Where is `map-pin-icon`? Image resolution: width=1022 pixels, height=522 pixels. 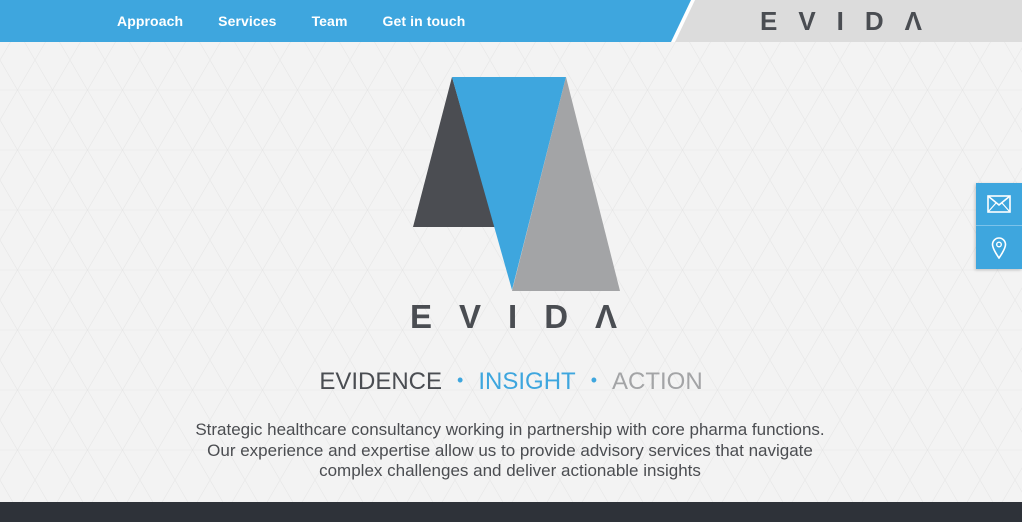 map-pin-icon is located at coordinates (999, 247).